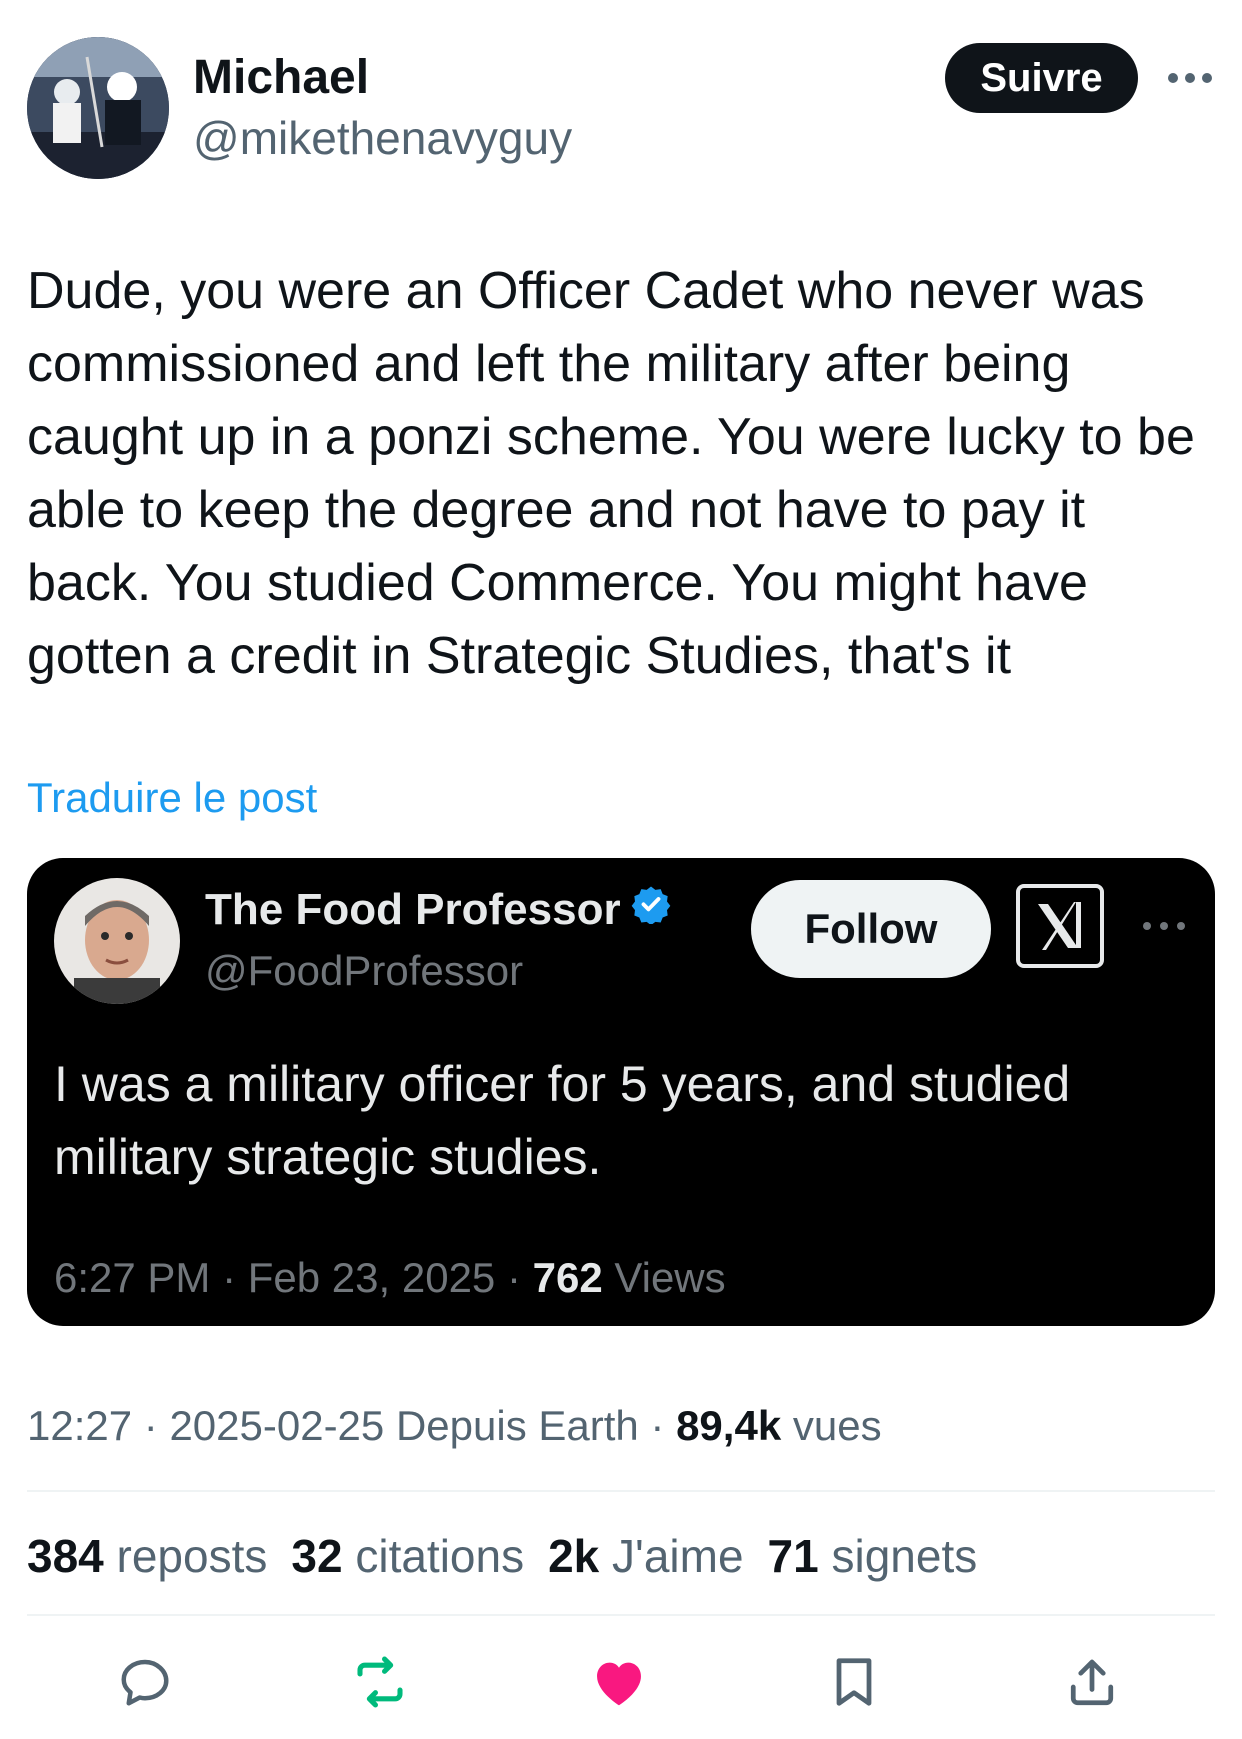 The image size is (1242, 1739). Describe the element at coordinates (567, 1277) in the screenshot. I see `quoted-views-count: 762` at that location.